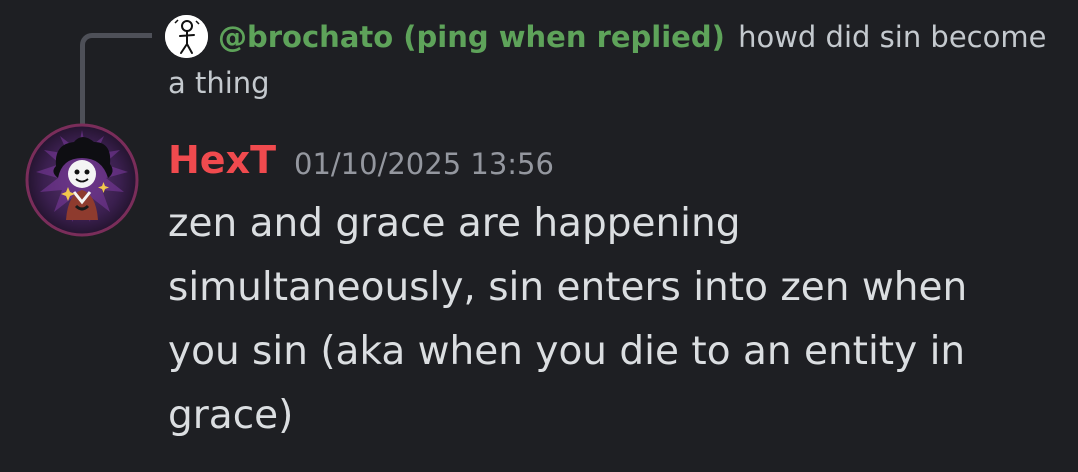  Describe the element at coordinates (424, 164) in the screenshot. I see `message-timestamp: 01/10/2025 13:56` at that location.